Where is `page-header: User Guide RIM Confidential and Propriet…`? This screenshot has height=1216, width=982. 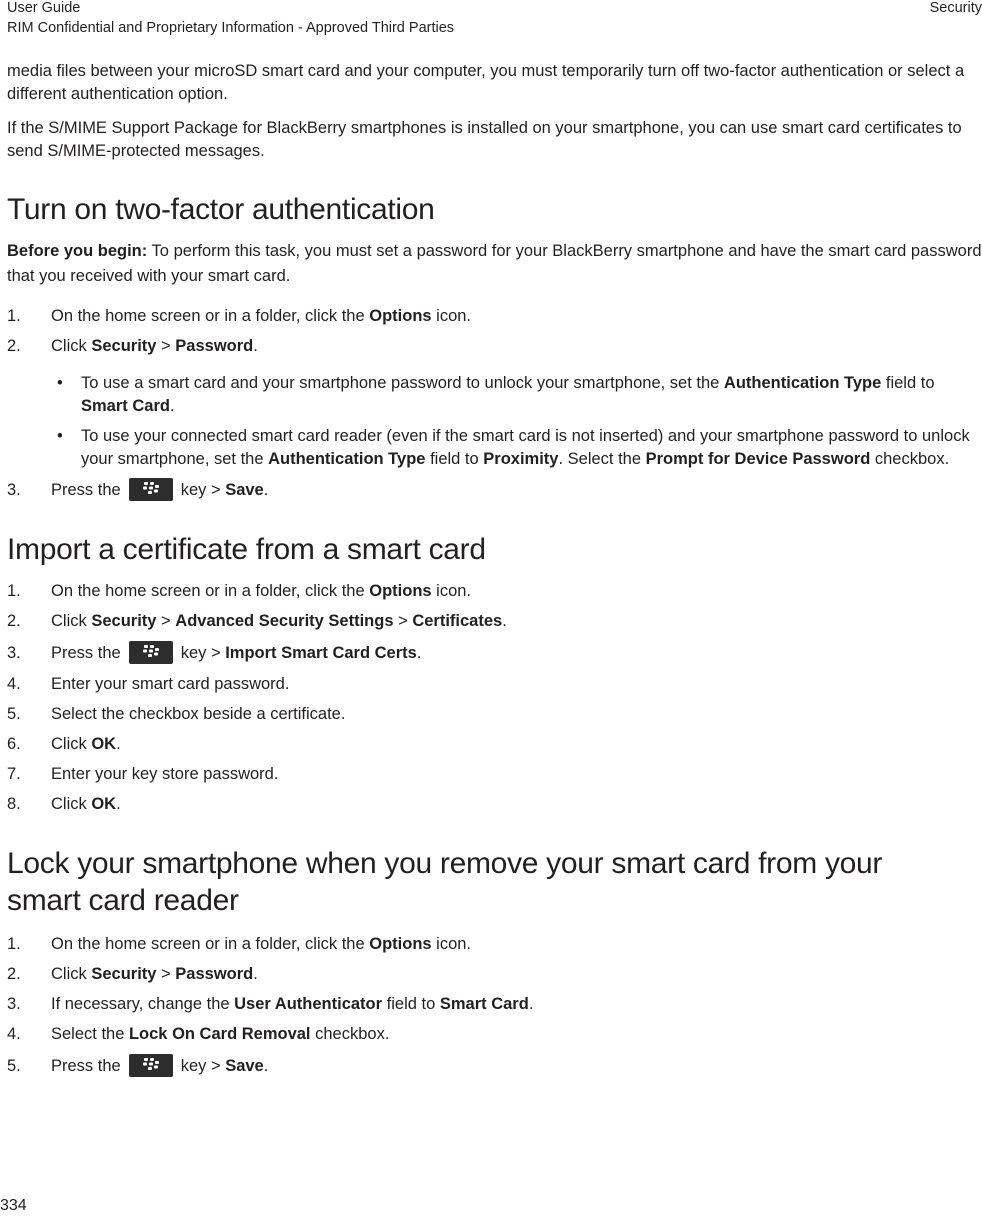
page-header: User Guide RIM Confidential and Propriet… is located at coordinates (494, 19).